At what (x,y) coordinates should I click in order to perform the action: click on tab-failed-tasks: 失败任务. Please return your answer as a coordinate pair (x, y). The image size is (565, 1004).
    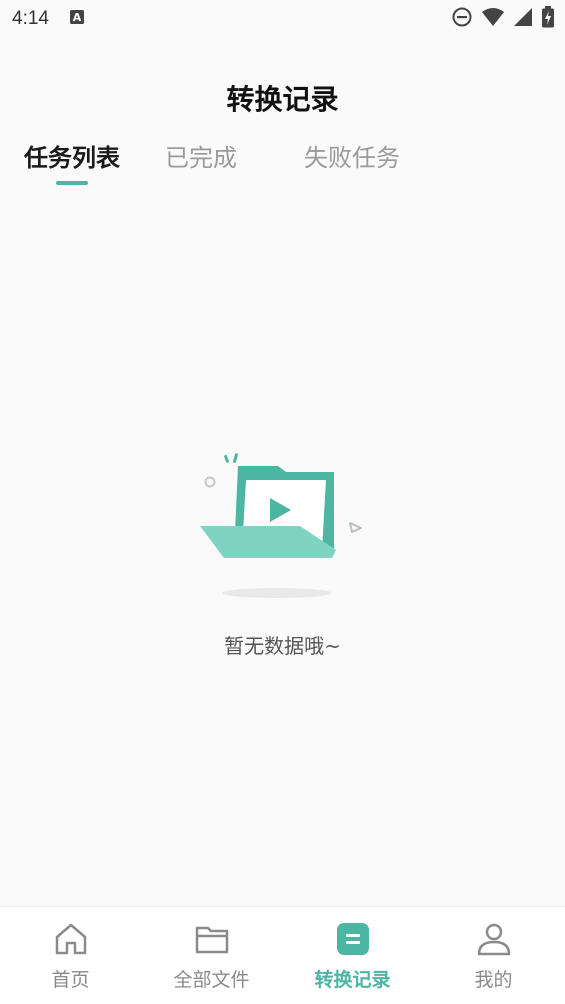
    Looking at the image, I should click on (352, 155).